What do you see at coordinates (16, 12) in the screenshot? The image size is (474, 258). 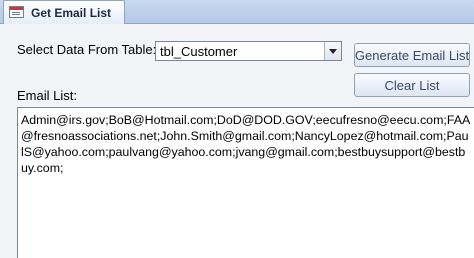 I see `form-icon` at bounding box center [16, 12].